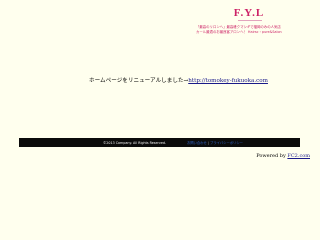 This screenshot has height=240, width=320. What do you see at coordinates (135, 142) in the screenshot?
I see `copyright-text: ©2013 Company. All Rights Reserved.` at bounding box center [135, 142].